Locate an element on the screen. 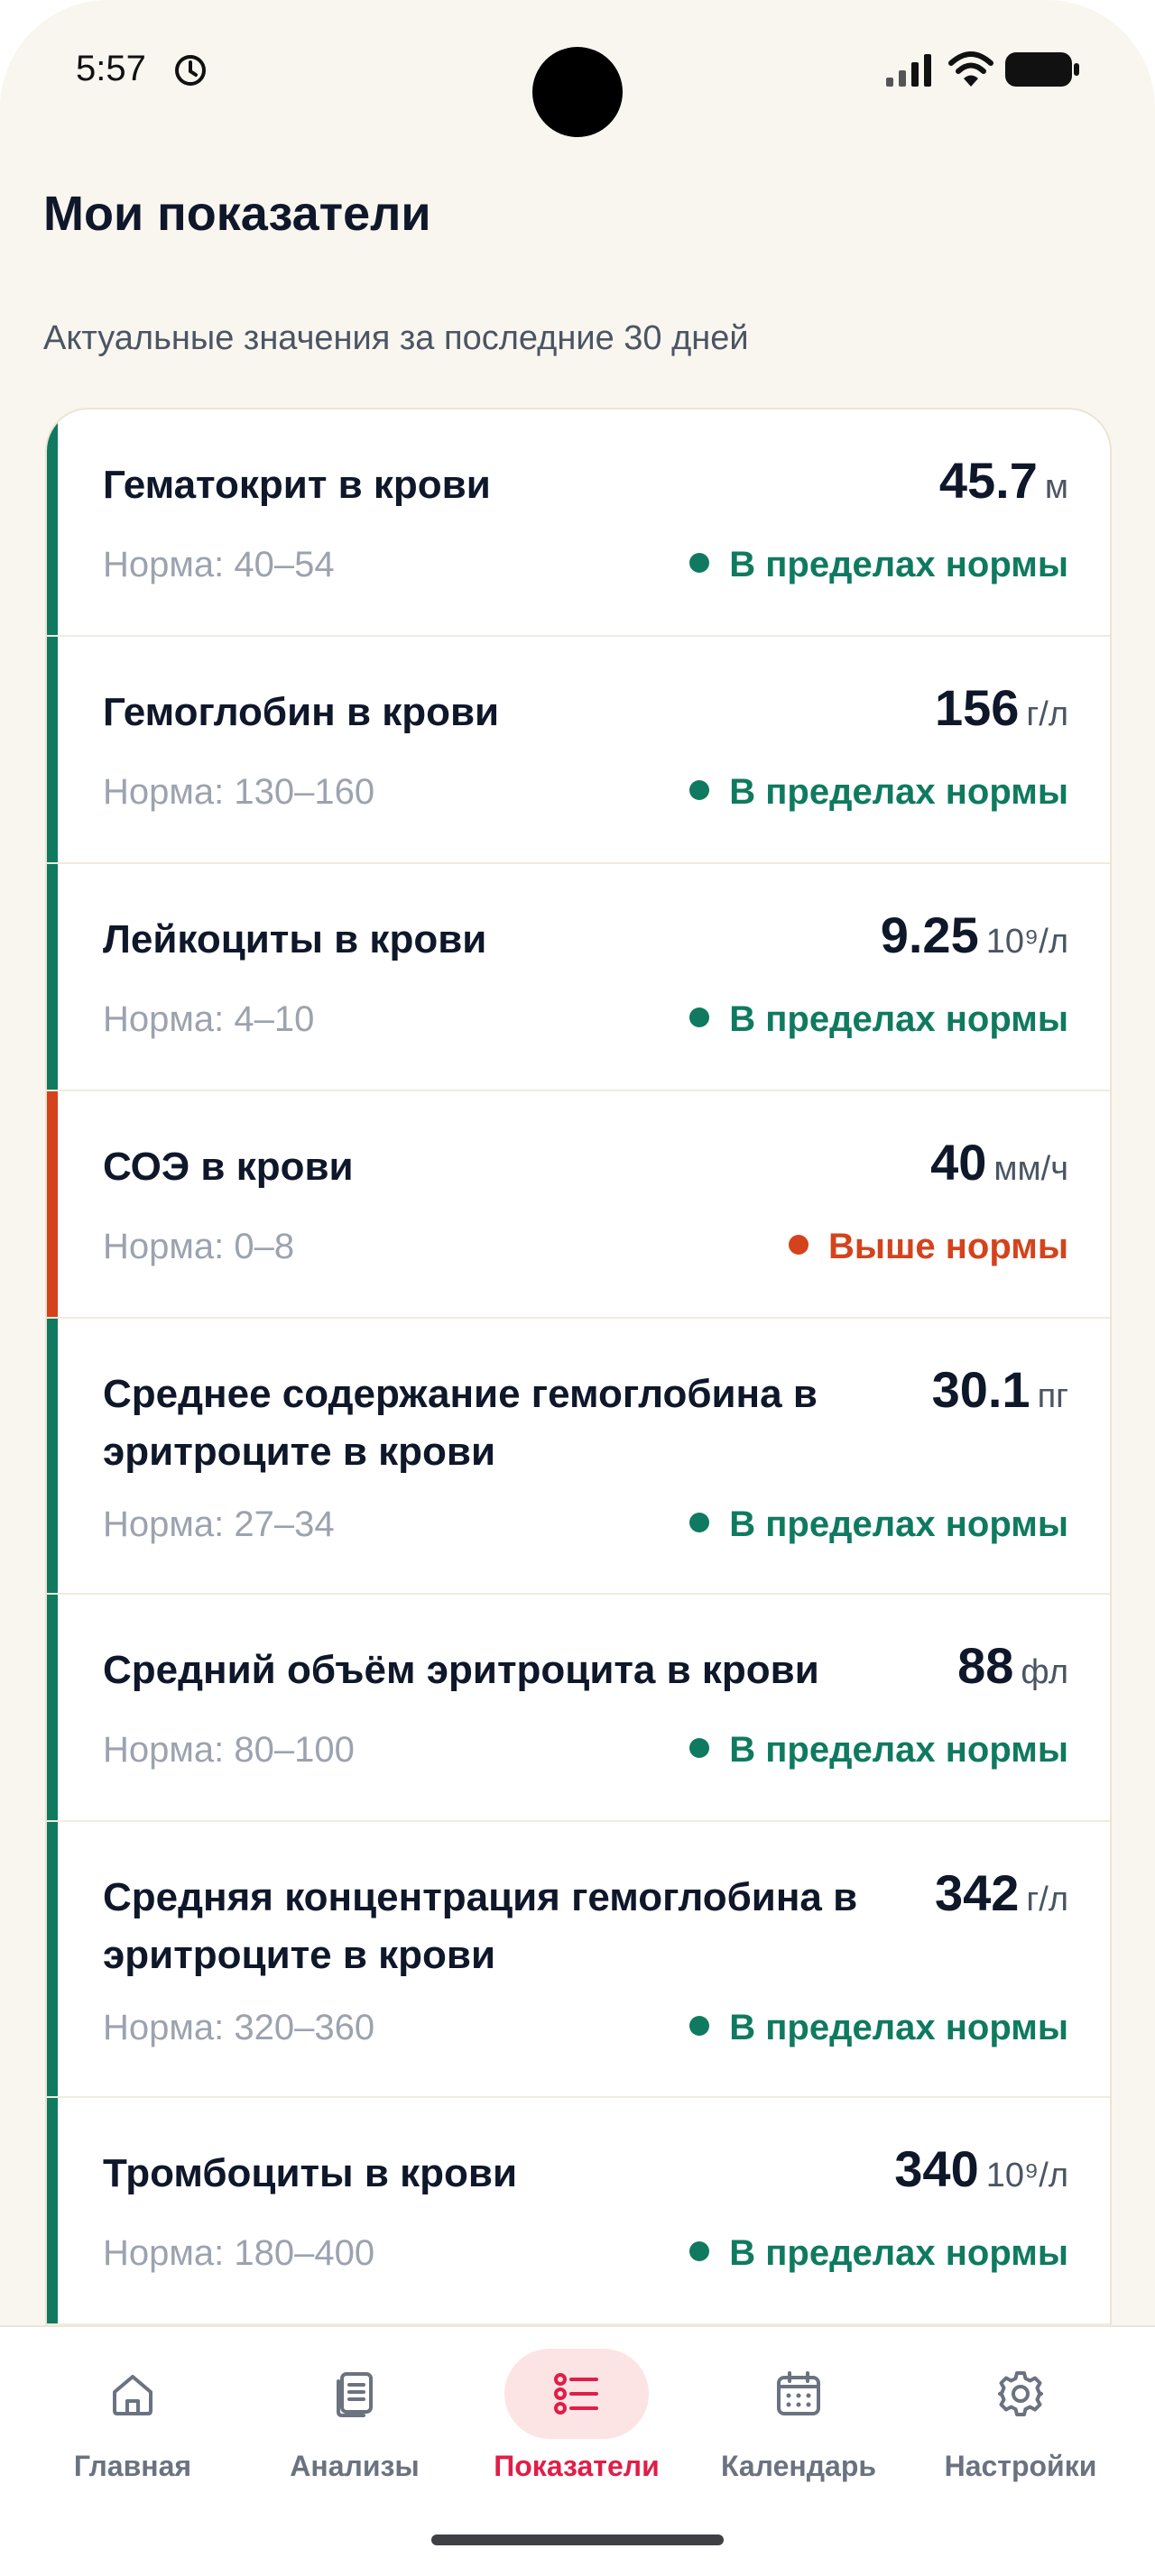 This screenshot has height=2576, width=1155. nav-label: Главная is located at coordinates (132, 2466).